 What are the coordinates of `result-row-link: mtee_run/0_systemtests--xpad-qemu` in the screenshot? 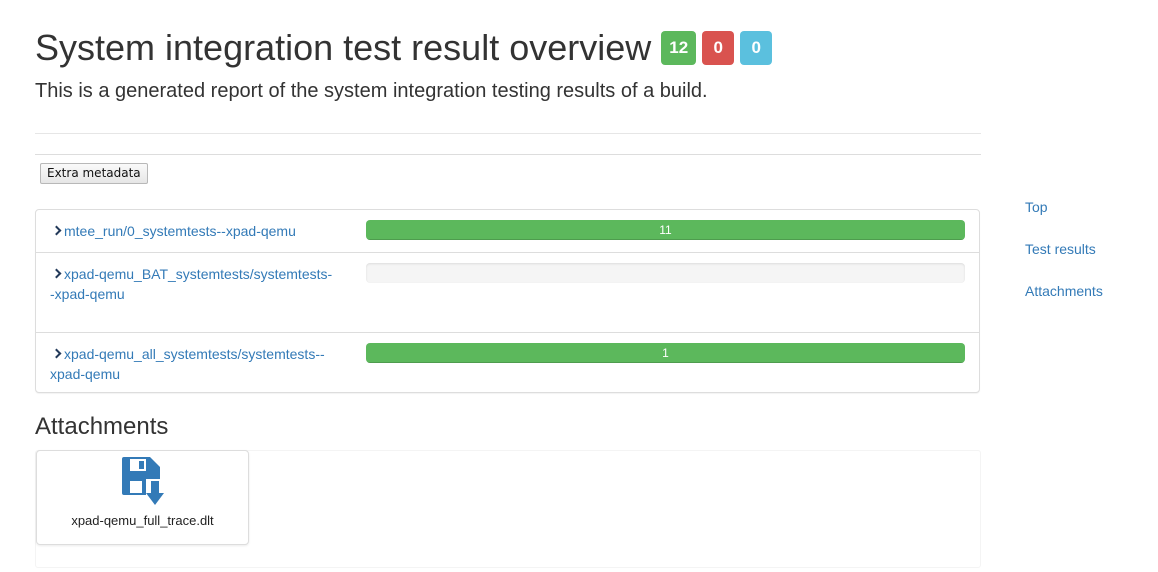 It's located at (195, 231).